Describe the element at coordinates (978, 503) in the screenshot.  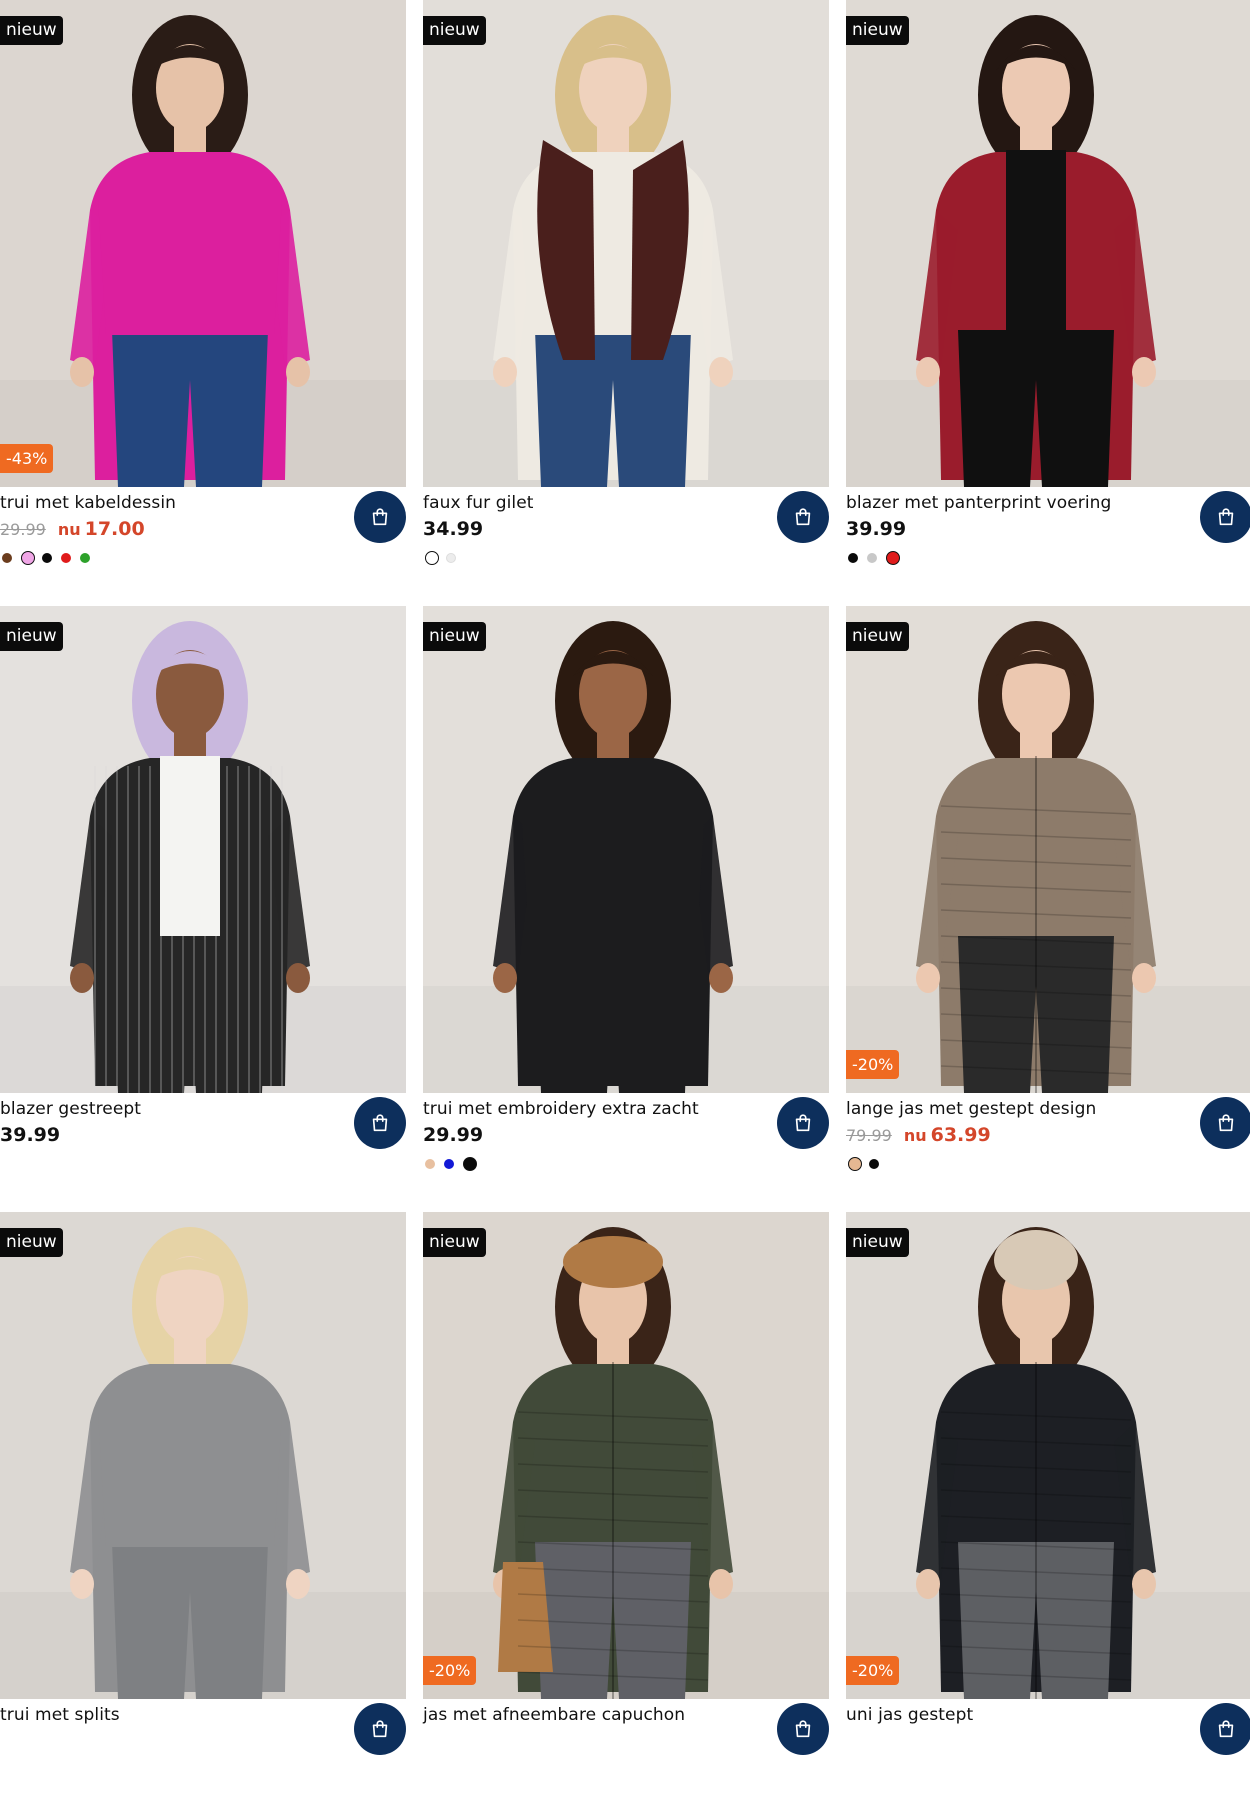
I see `product-name: blazer met panterprint voering` at that location.